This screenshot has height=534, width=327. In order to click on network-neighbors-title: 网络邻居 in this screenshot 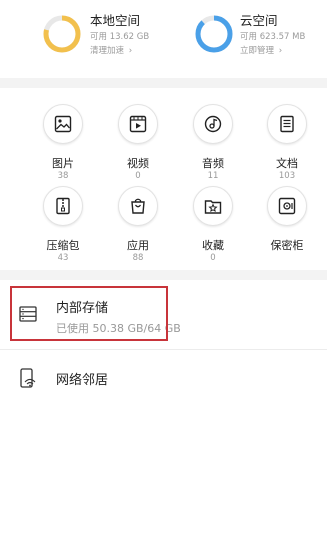, I will do `click(82, 380)`.